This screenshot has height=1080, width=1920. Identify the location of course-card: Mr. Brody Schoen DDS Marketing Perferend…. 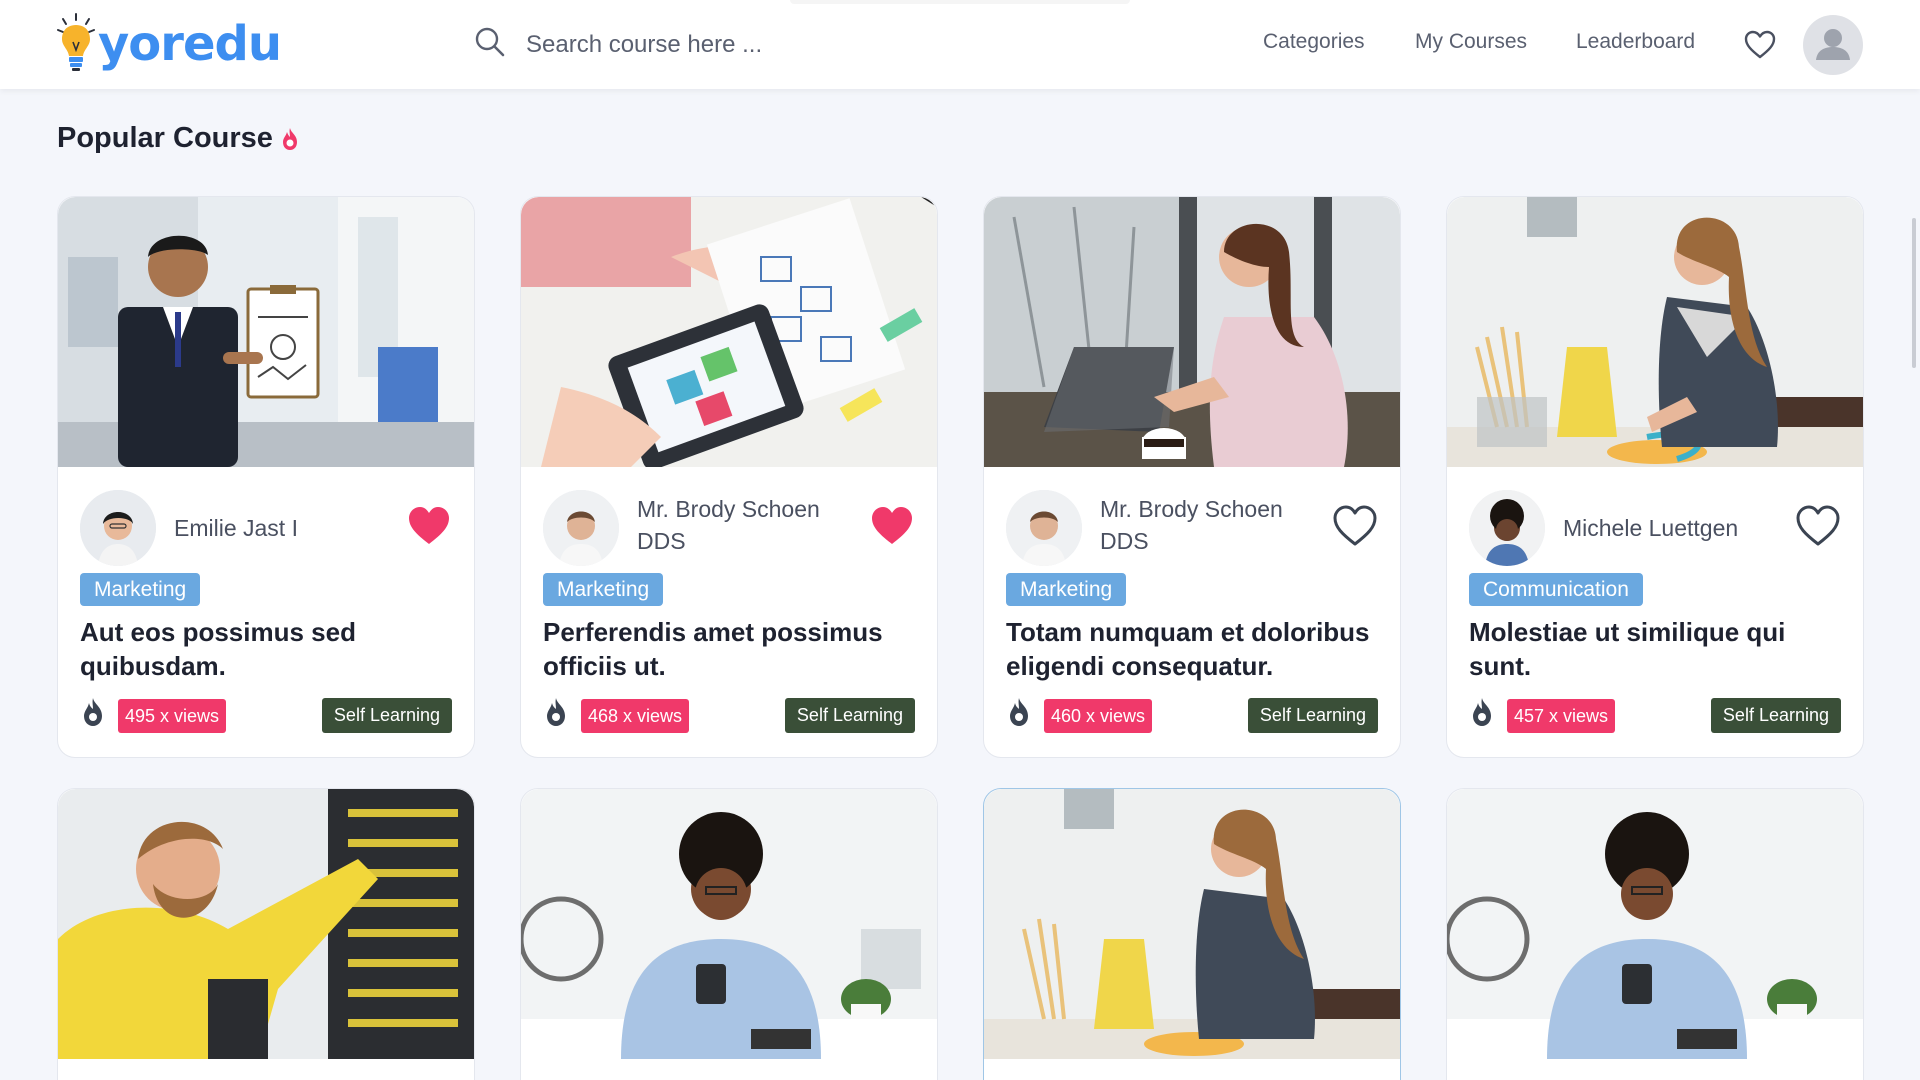
(729, 477).